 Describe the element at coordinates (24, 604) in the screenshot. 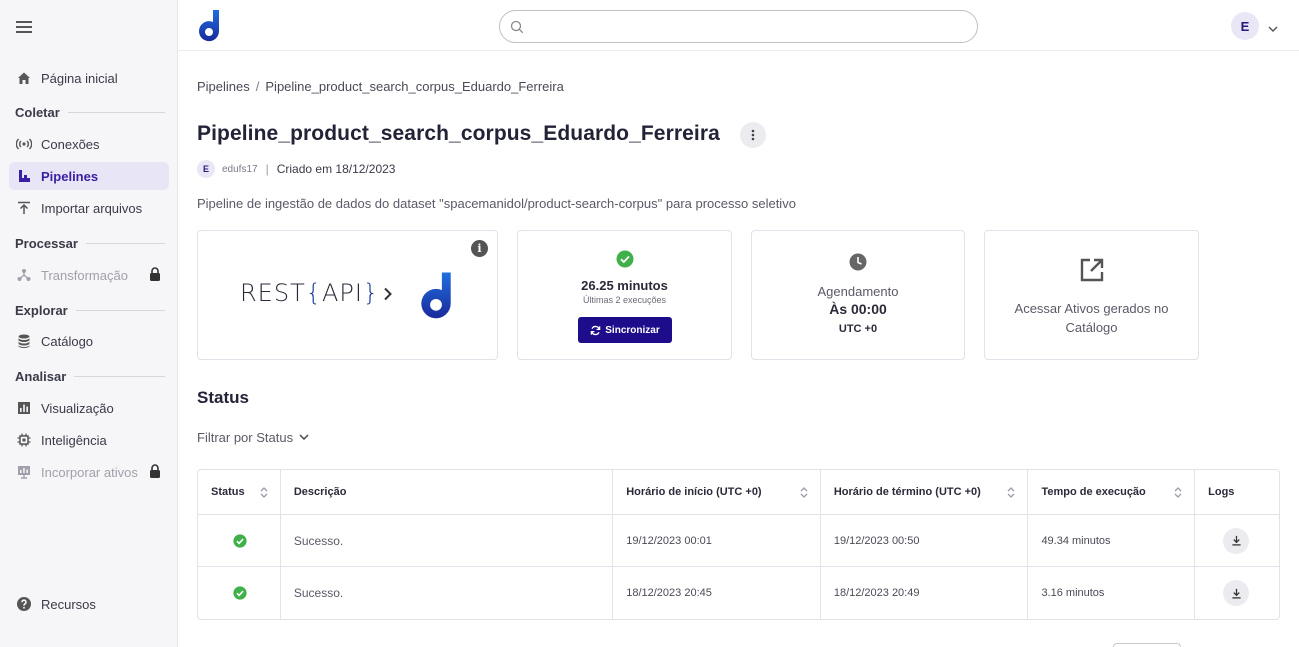

I see `help-icon` at that location.